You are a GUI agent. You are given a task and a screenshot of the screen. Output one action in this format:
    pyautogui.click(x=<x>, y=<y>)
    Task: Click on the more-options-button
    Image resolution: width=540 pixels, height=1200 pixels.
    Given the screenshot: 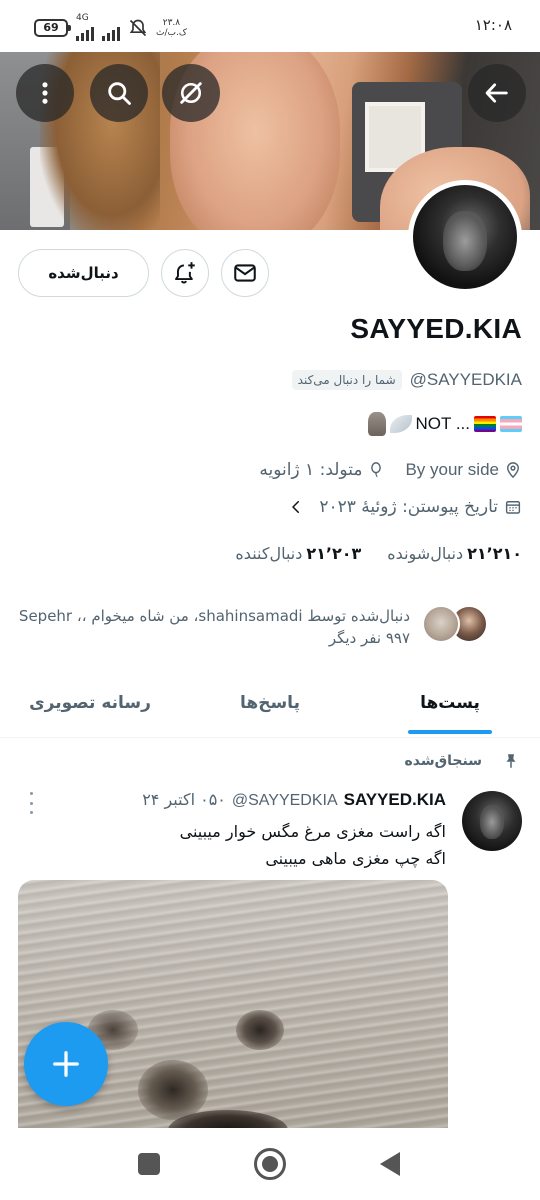 What is the action you would take?
    pyautogui.click(x=45, y=93)
    